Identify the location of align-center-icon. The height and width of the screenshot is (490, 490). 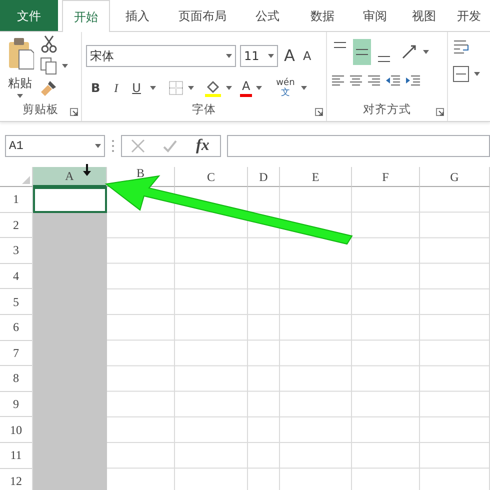
(356, 80).